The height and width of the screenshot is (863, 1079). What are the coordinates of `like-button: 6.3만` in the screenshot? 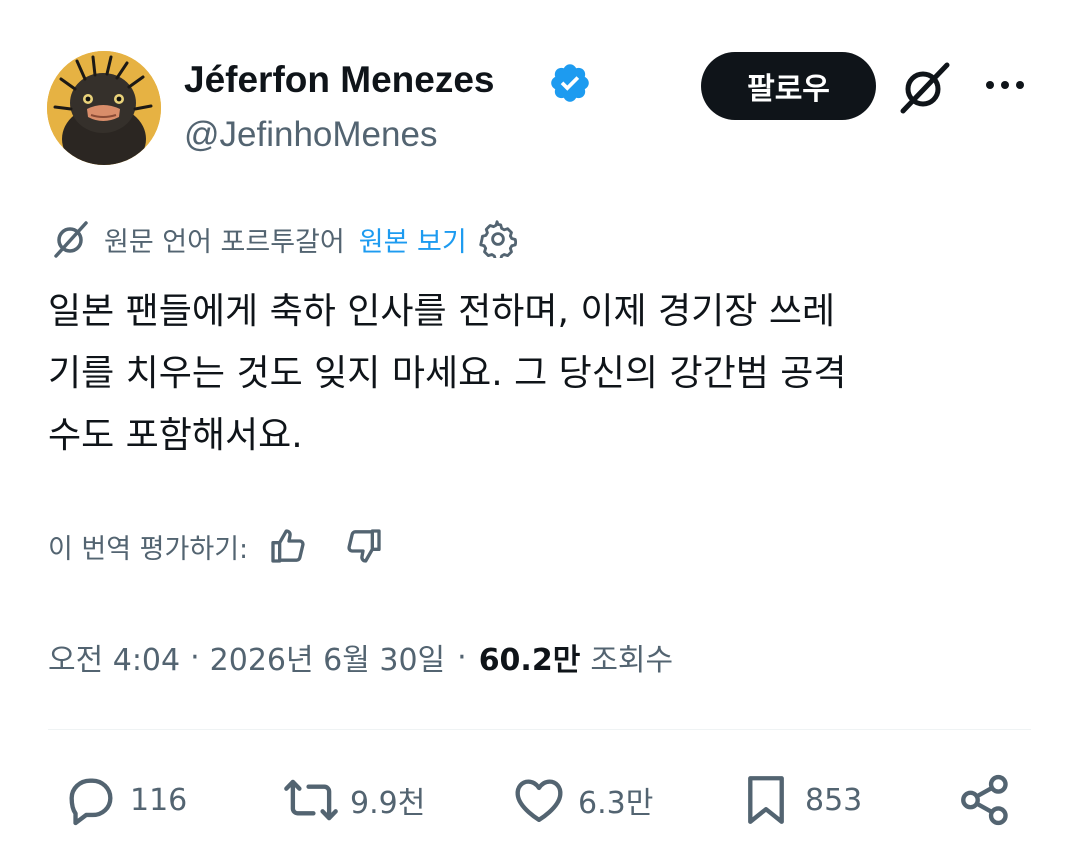 It's located at (581, 800).